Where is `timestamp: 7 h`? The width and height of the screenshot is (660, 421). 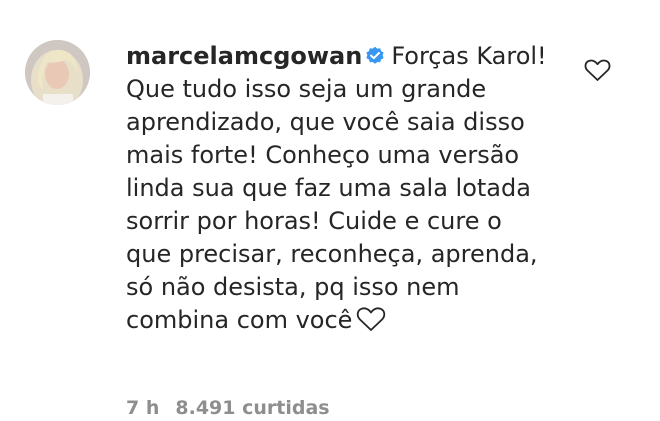 timestamp: 7 h is located at coordinates (142, 408).